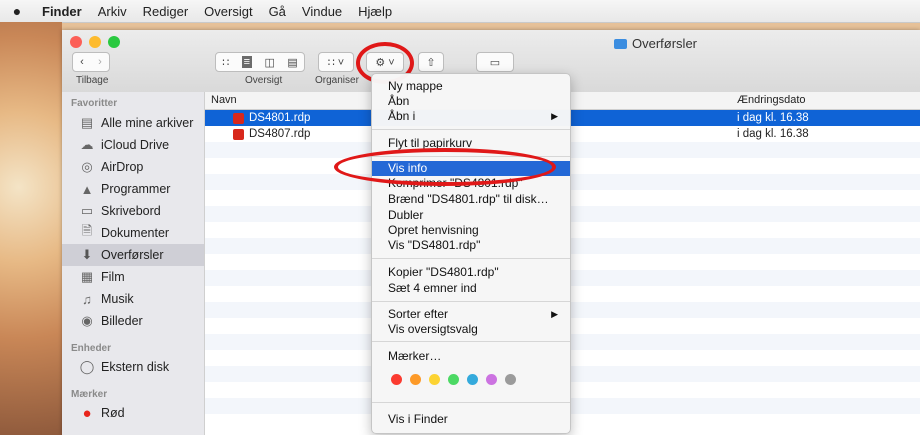  I want to click on menu-item-show-in-finder: Vis i Finder, so click(471, 419).